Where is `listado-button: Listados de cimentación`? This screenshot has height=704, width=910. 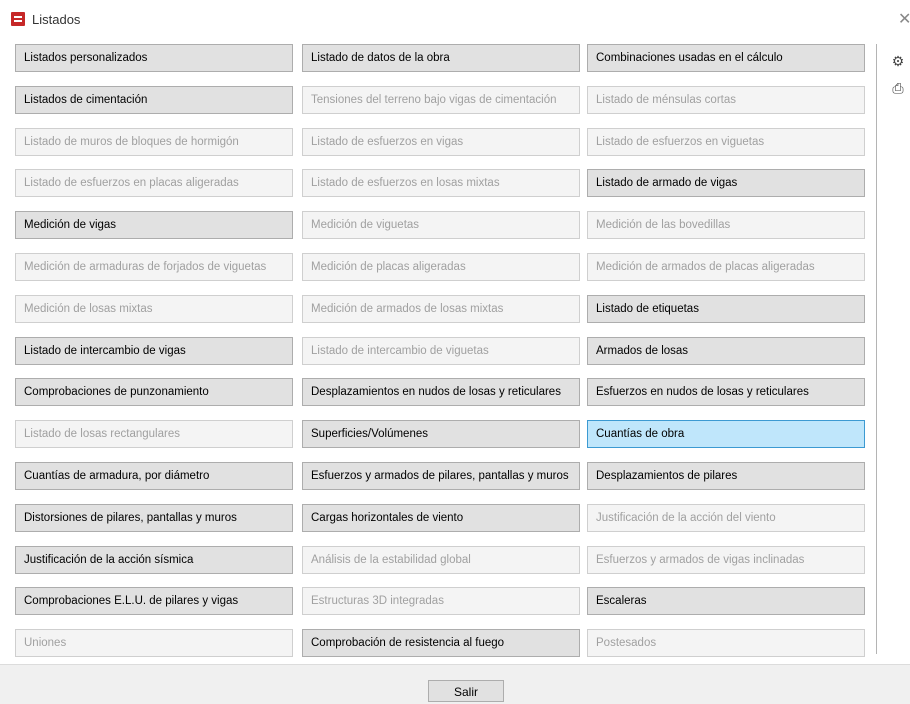
listado-button: Listados de cimentación is located at coordinates (154, 100).